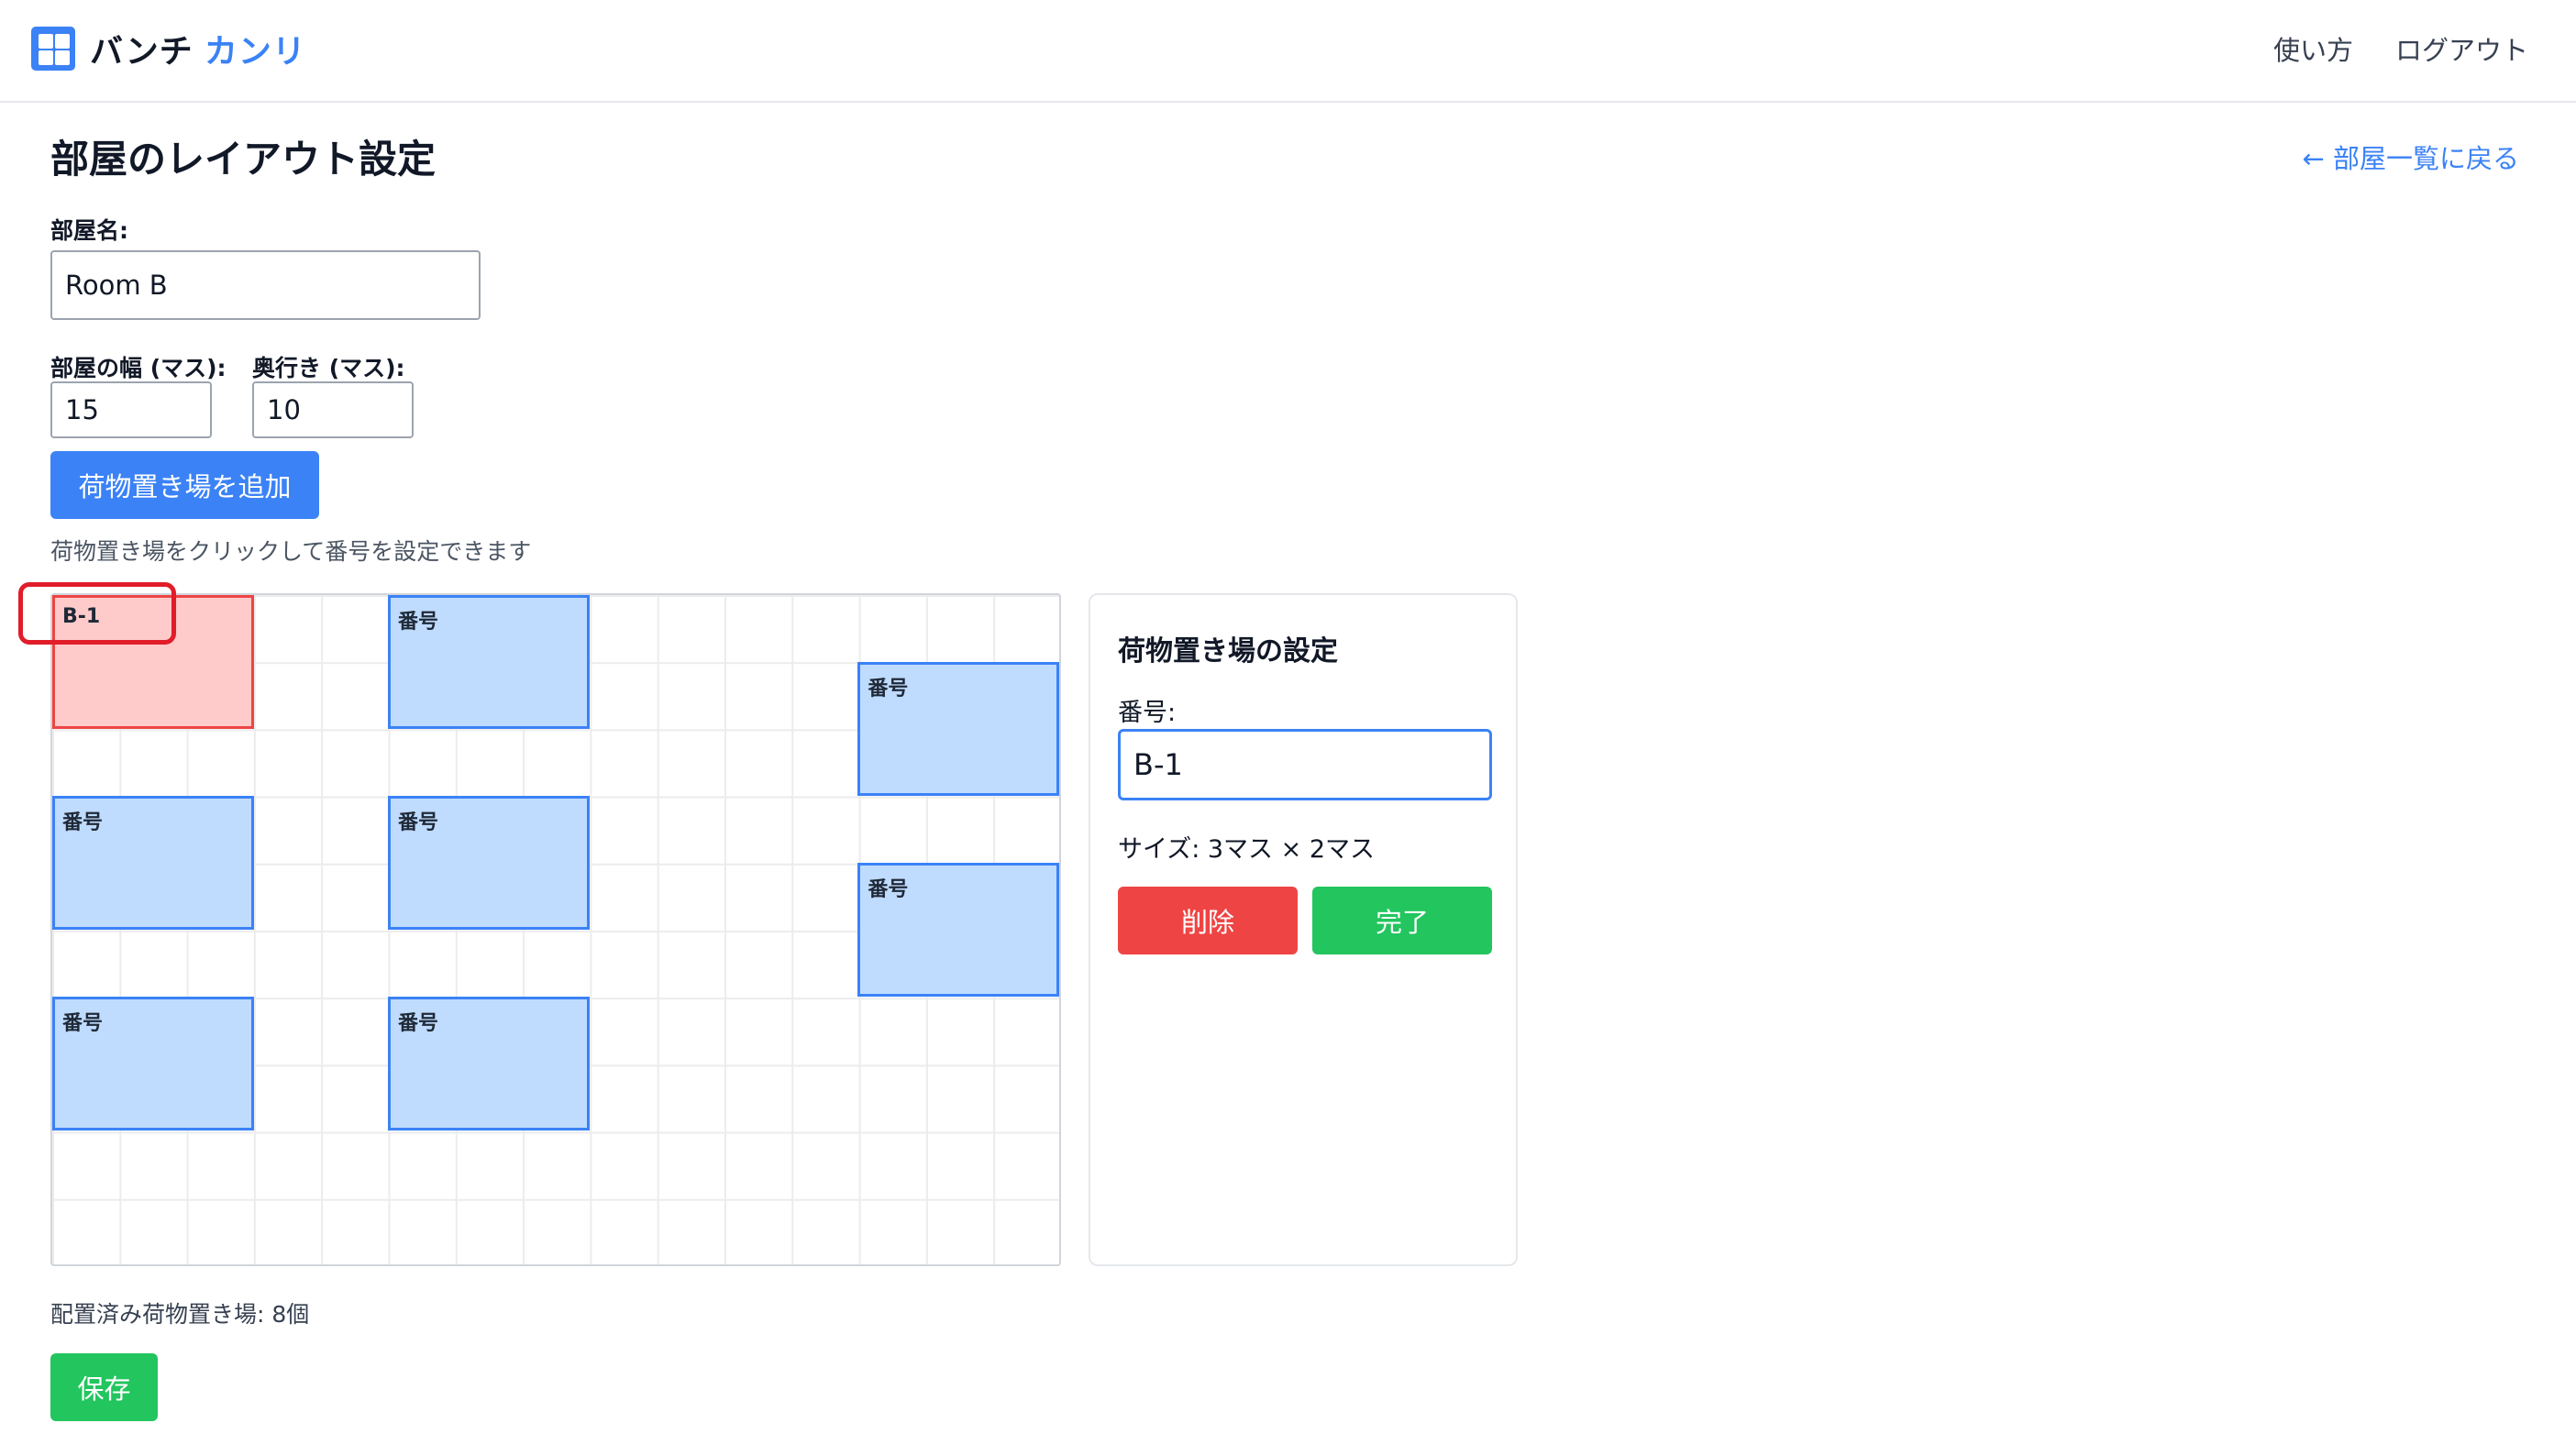 The height and width of the screenshot is (1445, 2576). Describe the element at coordinates (1288, 52) in the screenshot. I see `app-header: バンチ カンリ 使い方 ログアウト` at that location.